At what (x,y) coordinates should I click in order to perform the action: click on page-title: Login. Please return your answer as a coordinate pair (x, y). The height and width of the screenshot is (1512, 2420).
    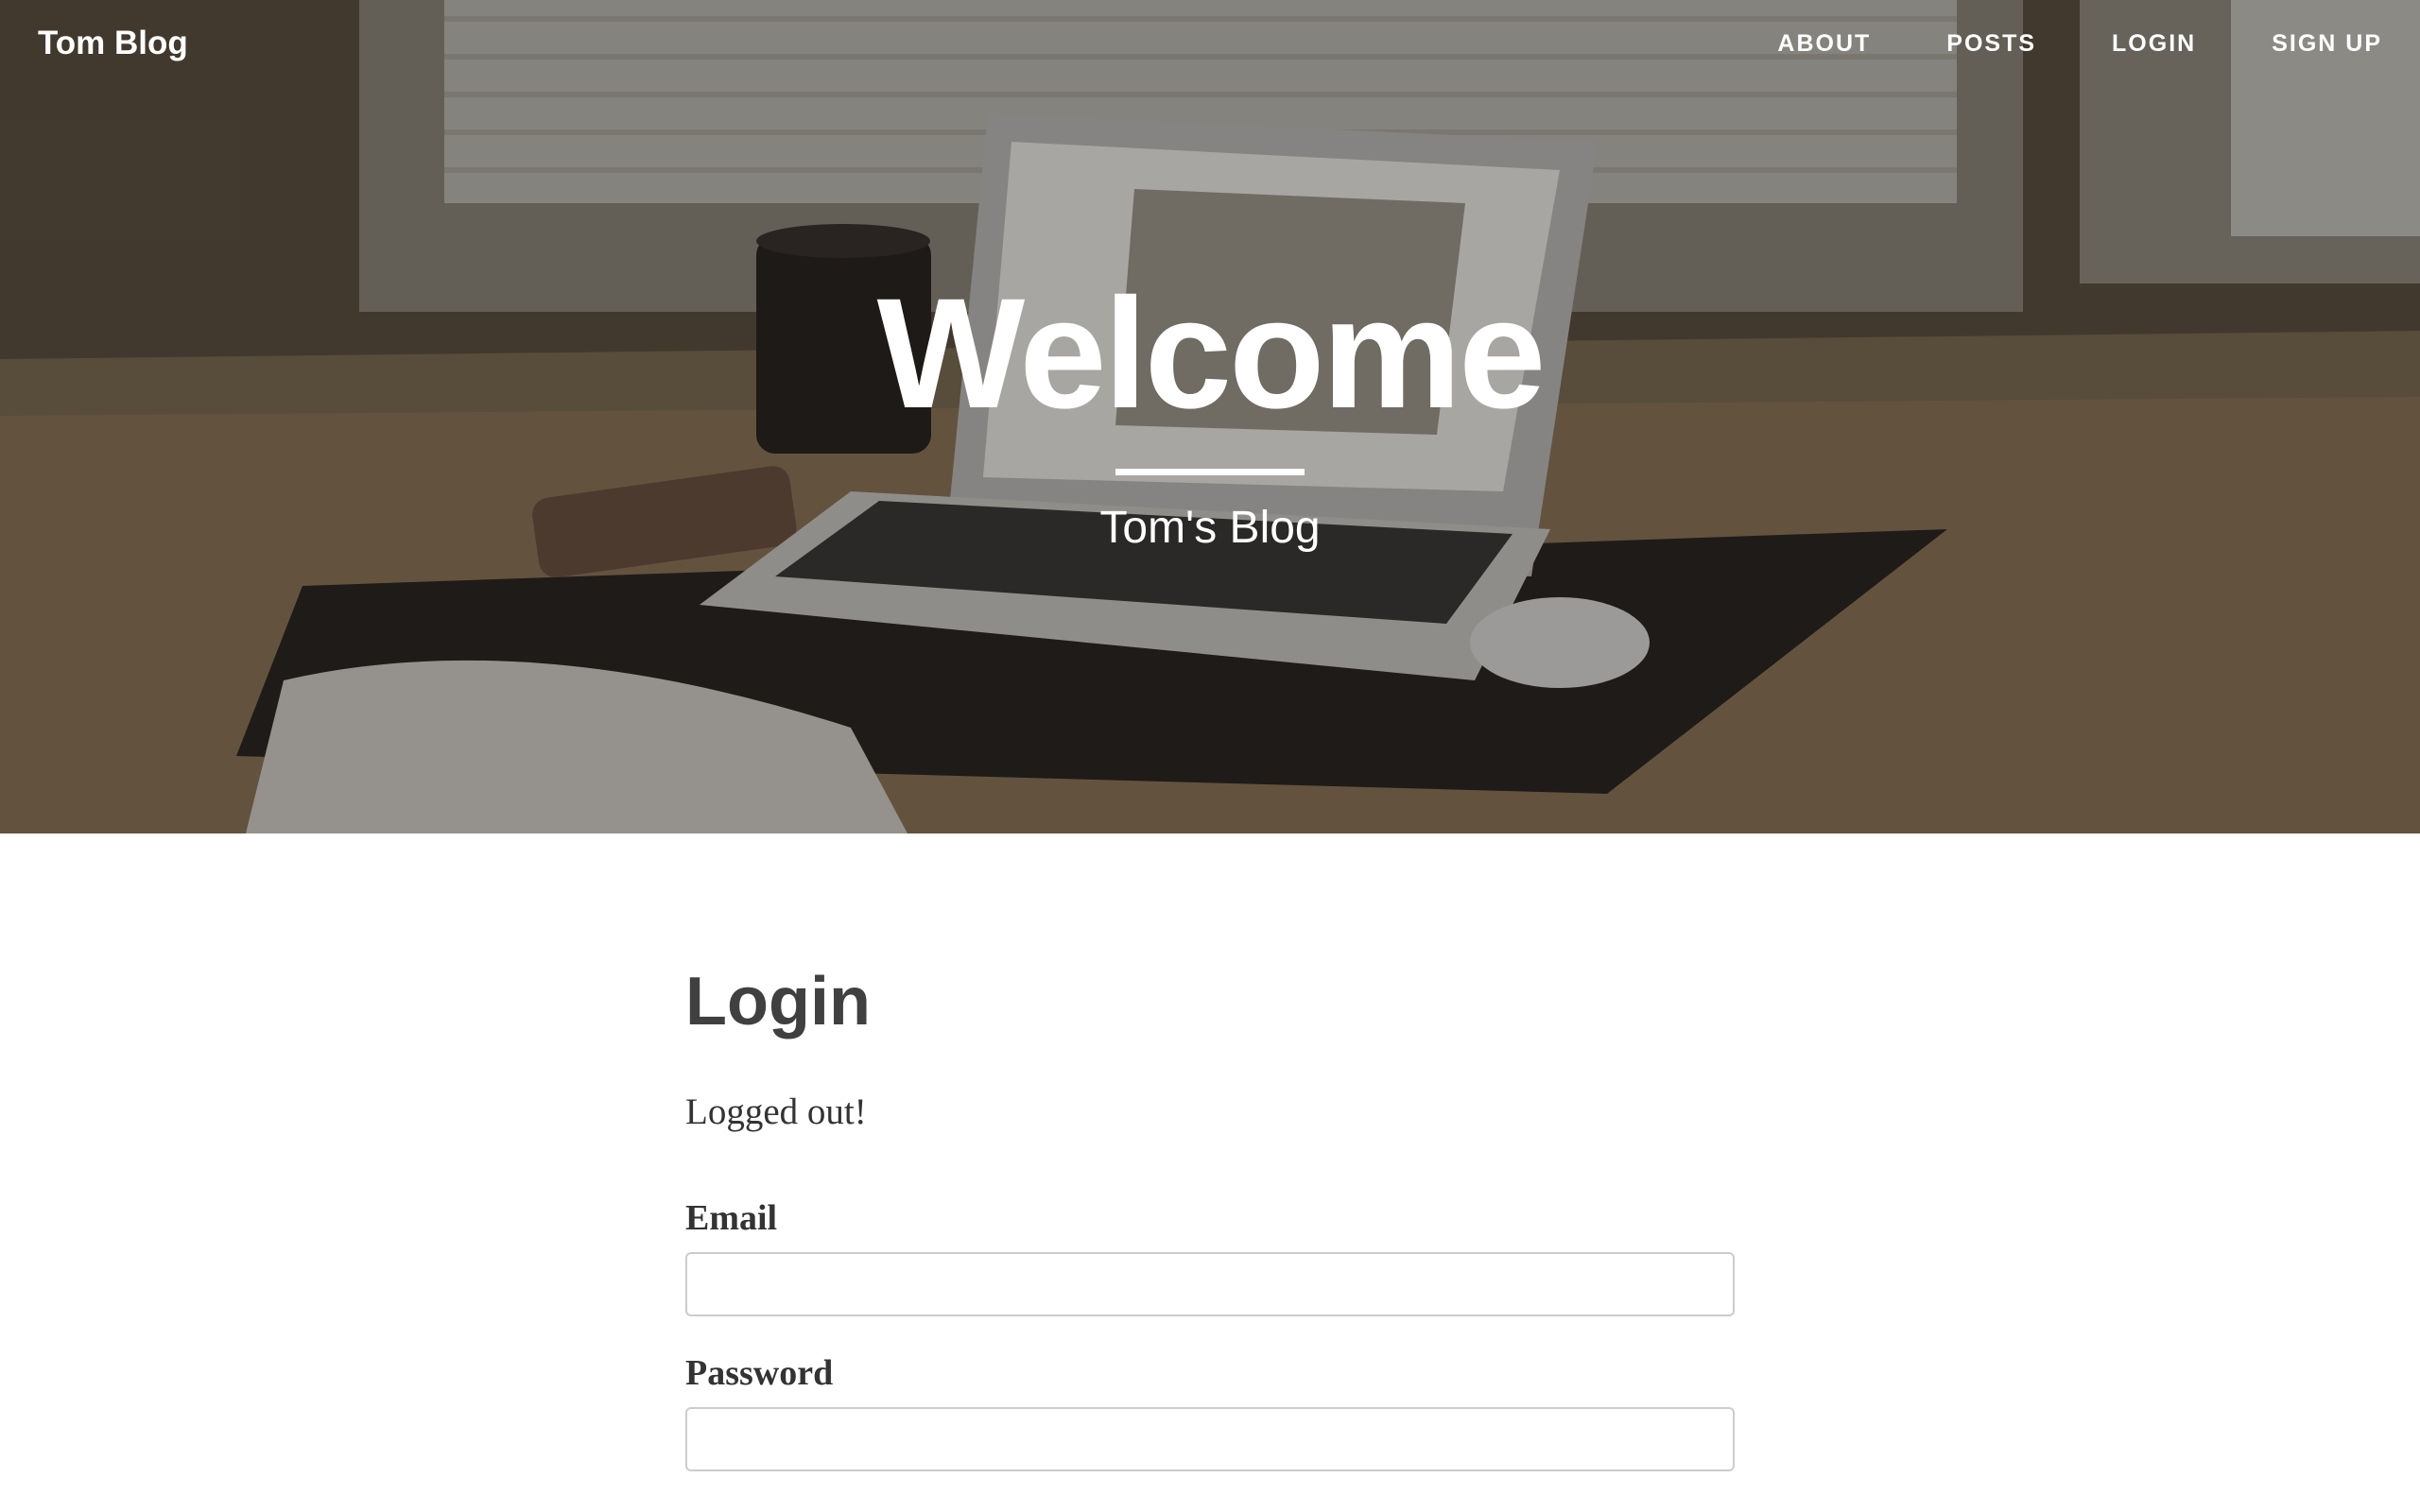
    Looking at the image, I should click on (778, 1002).